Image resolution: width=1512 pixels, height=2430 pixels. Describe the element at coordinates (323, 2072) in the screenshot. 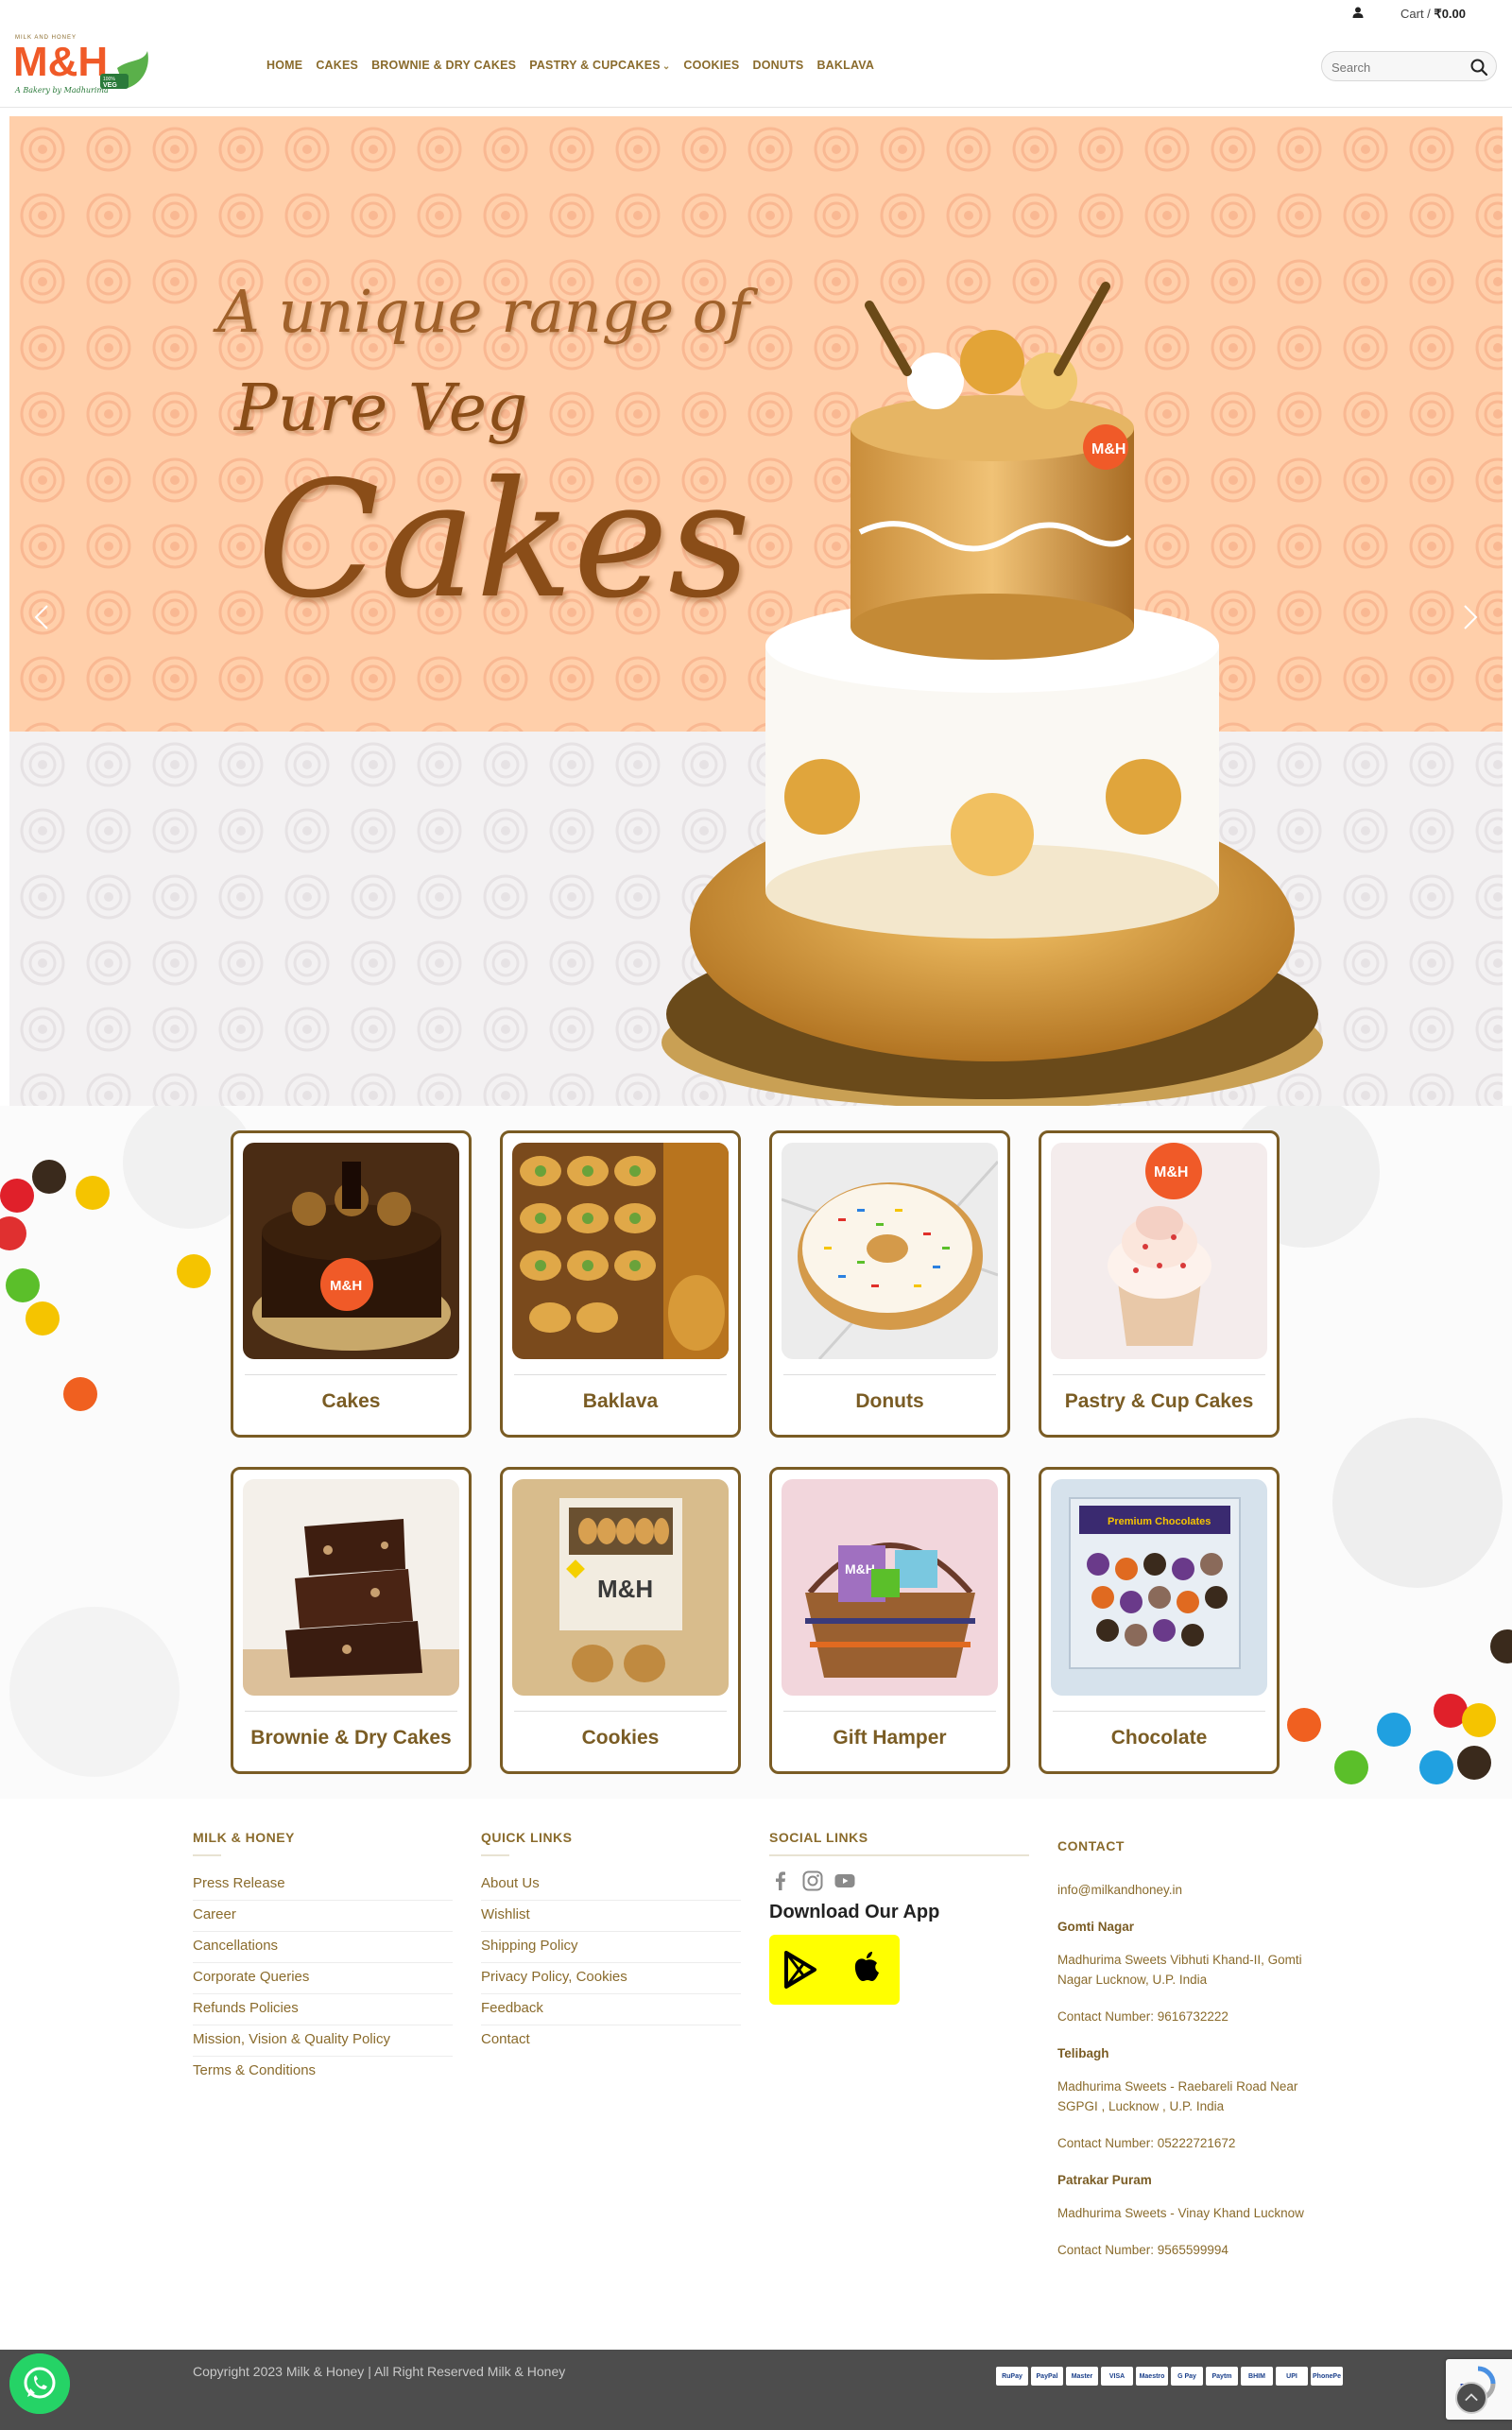

I see `footer-link: Terms & Conditions` at that location.